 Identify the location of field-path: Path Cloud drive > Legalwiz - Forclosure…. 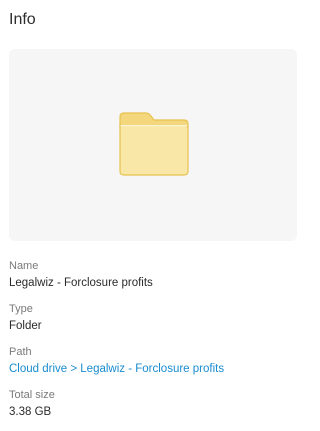
(155, 361).